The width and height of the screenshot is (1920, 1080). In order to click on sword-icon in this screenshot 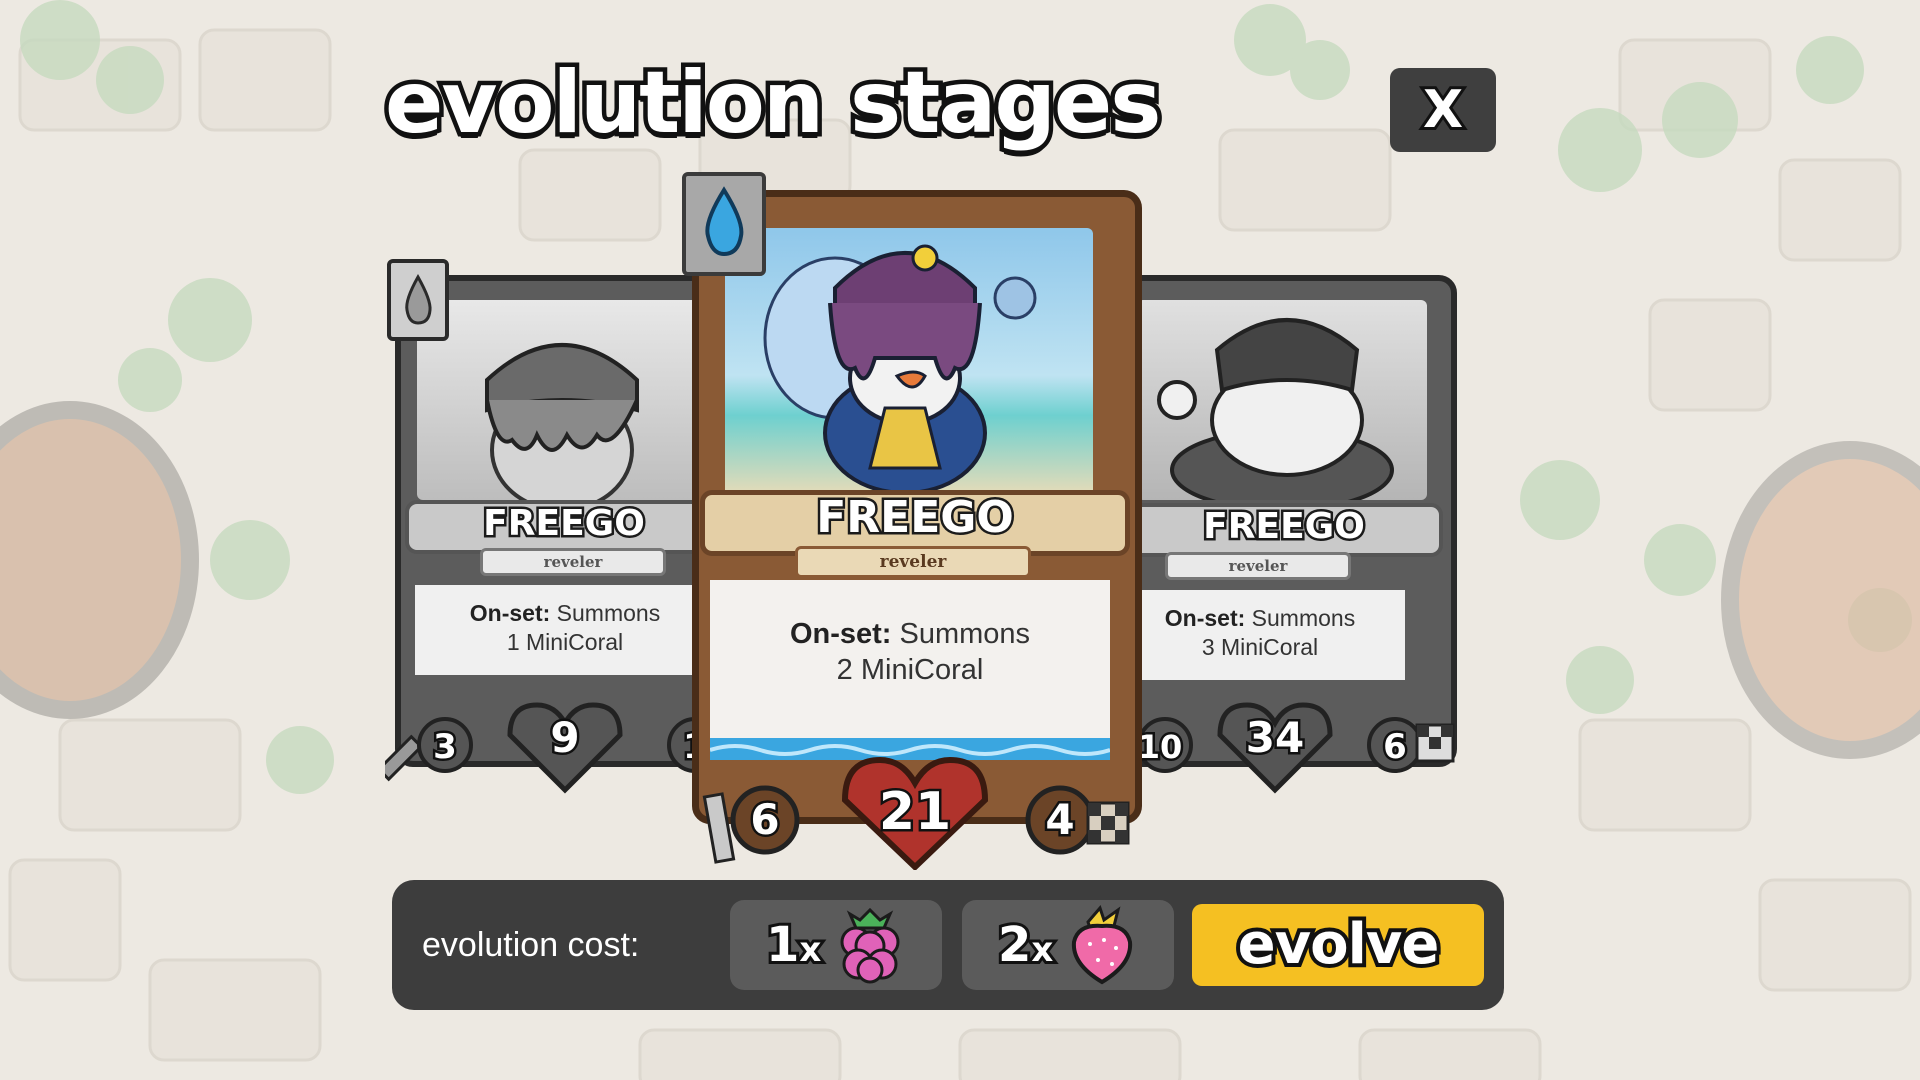, I will do `click(719, 828)`.